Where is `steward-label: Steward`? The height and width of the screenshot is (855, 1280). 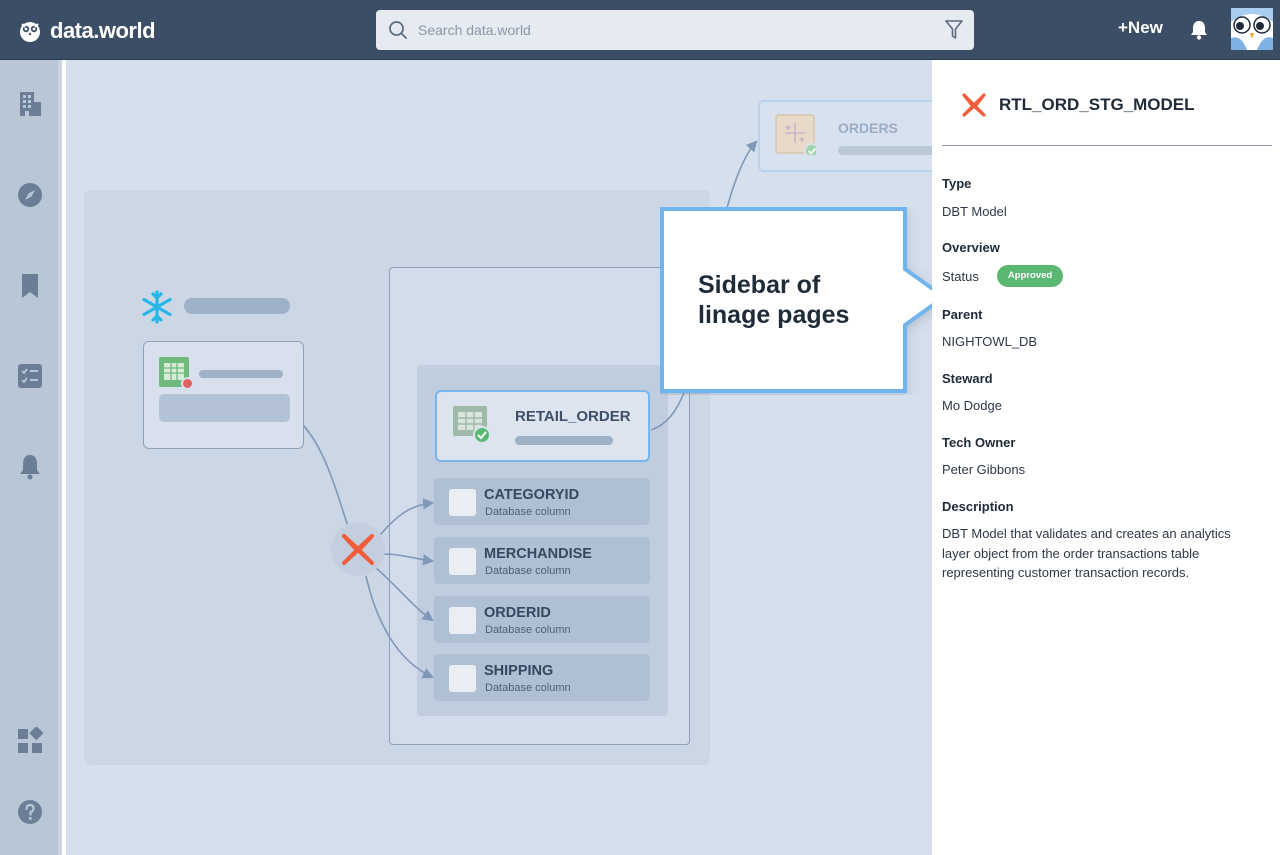 steward-label: Steward is located at coordinates (967, 378).